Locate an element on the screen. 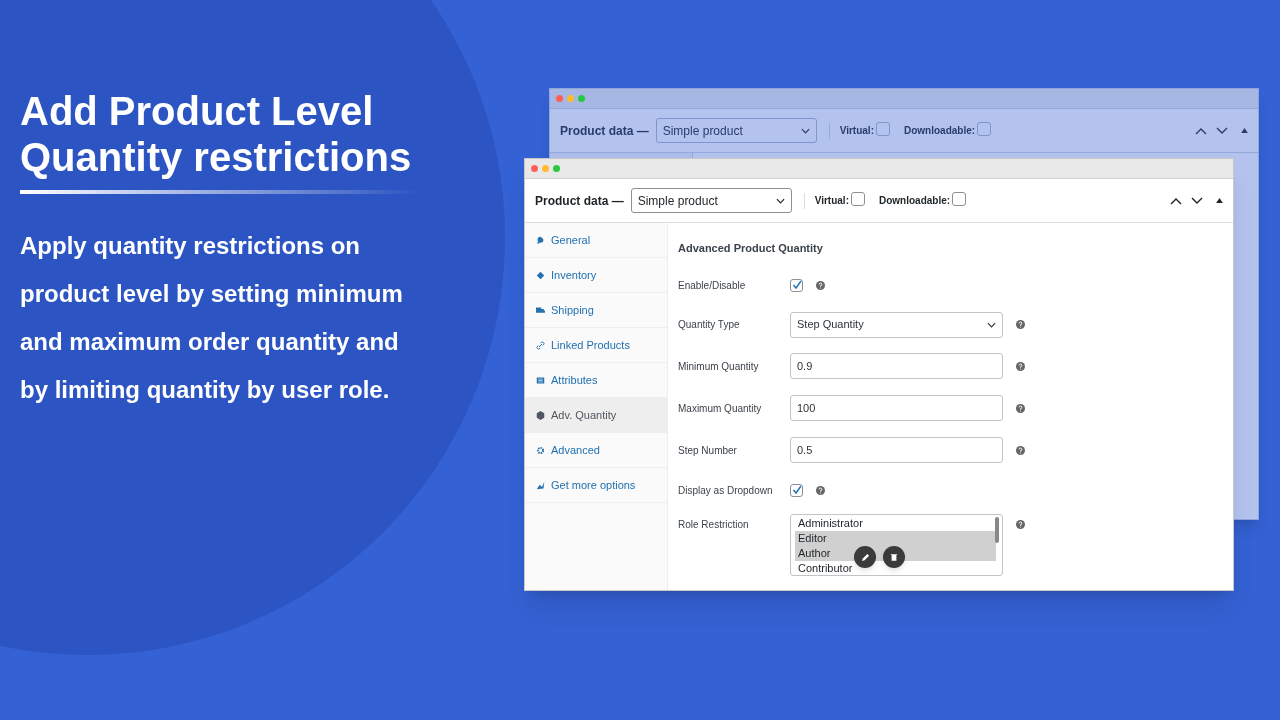 This screenshot has width=1280, height=720. link-icon is located at coordinates (540, 345).